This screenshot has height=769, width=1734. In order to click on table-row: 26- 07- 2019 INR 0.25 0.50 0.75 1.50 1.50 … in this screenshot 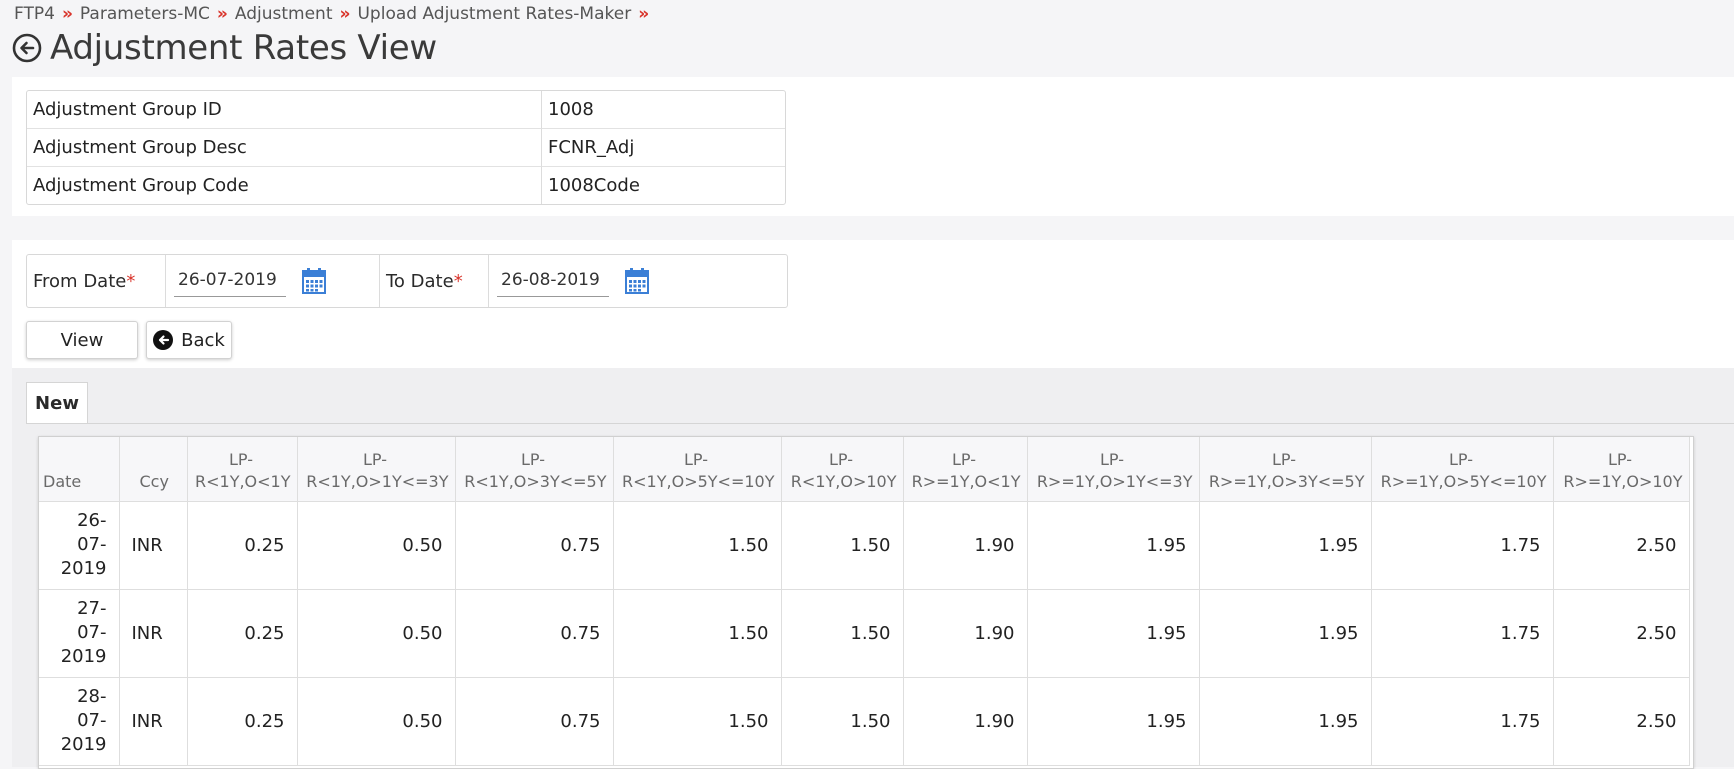, I will do `click(864, 545)`.